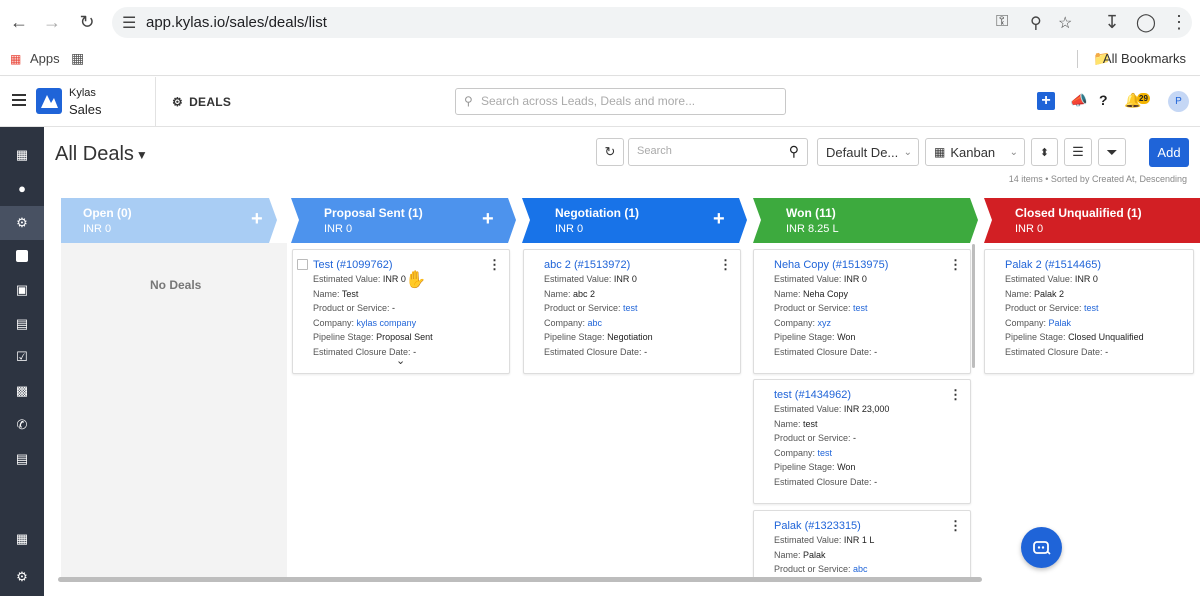 The height and width of the screenshot is (596, 1200). Describe the element at coordinates (22, 155) in the screenshot. I see `sidebar-dashboard-icon: ▦` at that location.